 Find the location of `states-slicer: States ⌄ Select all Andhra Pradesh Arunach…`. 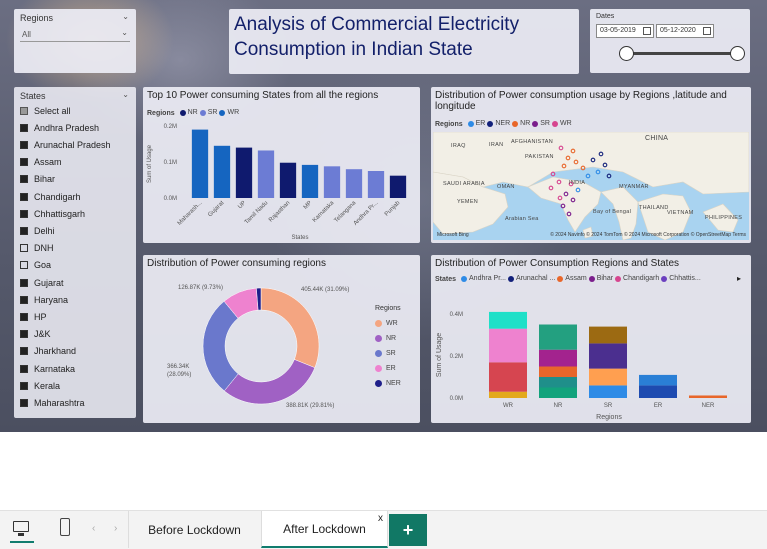

states-slicer: States ⌄ Select all Andhra Pradesh Arunach… is located at coordinates (75, 252).